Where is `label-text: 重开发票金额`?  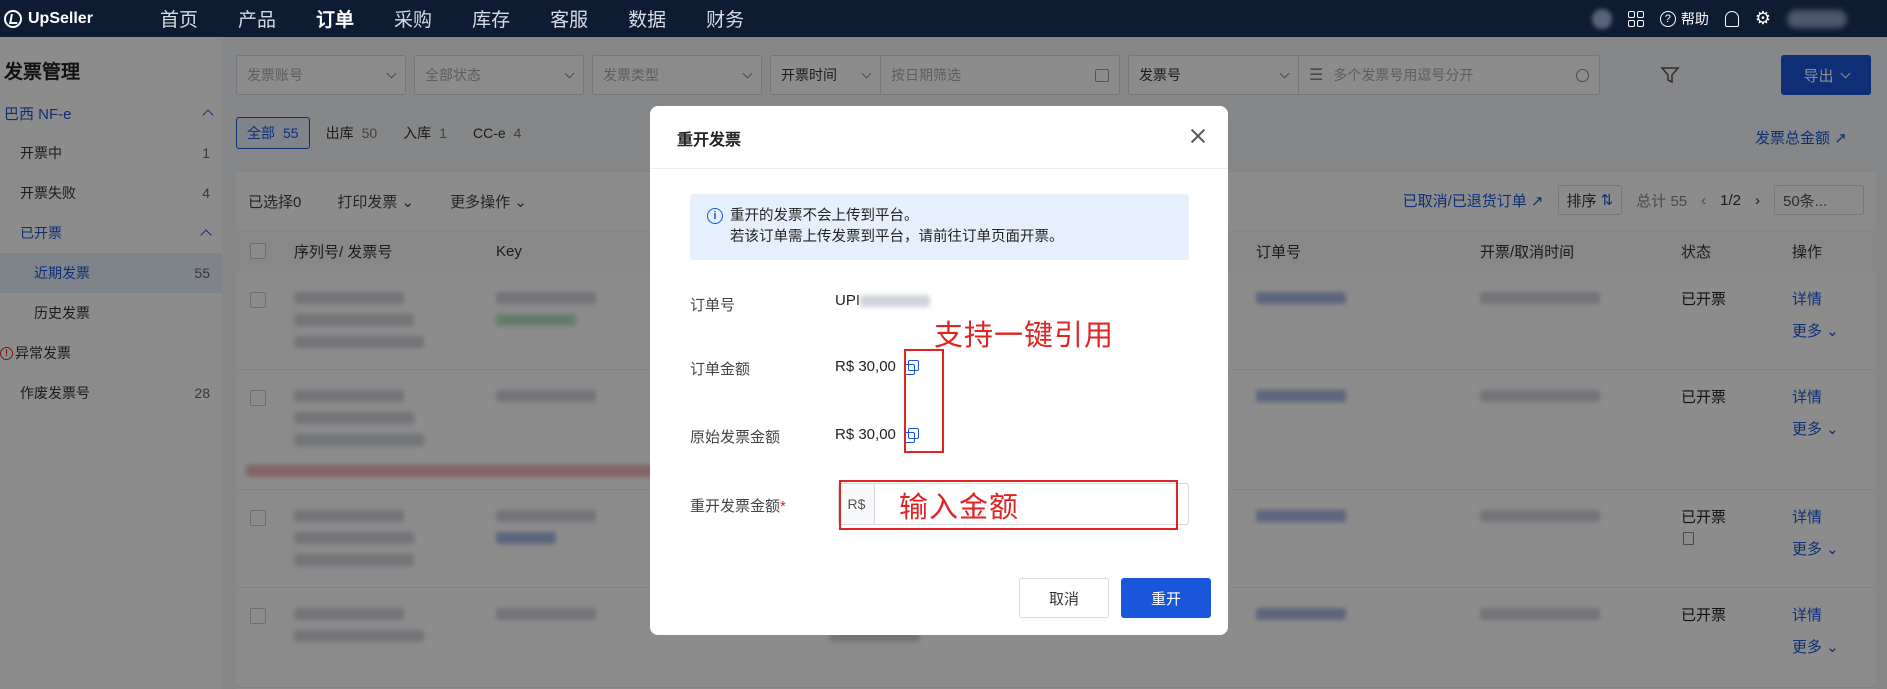 label-text: 重开发票金额 is located at coordinates (735, 506).